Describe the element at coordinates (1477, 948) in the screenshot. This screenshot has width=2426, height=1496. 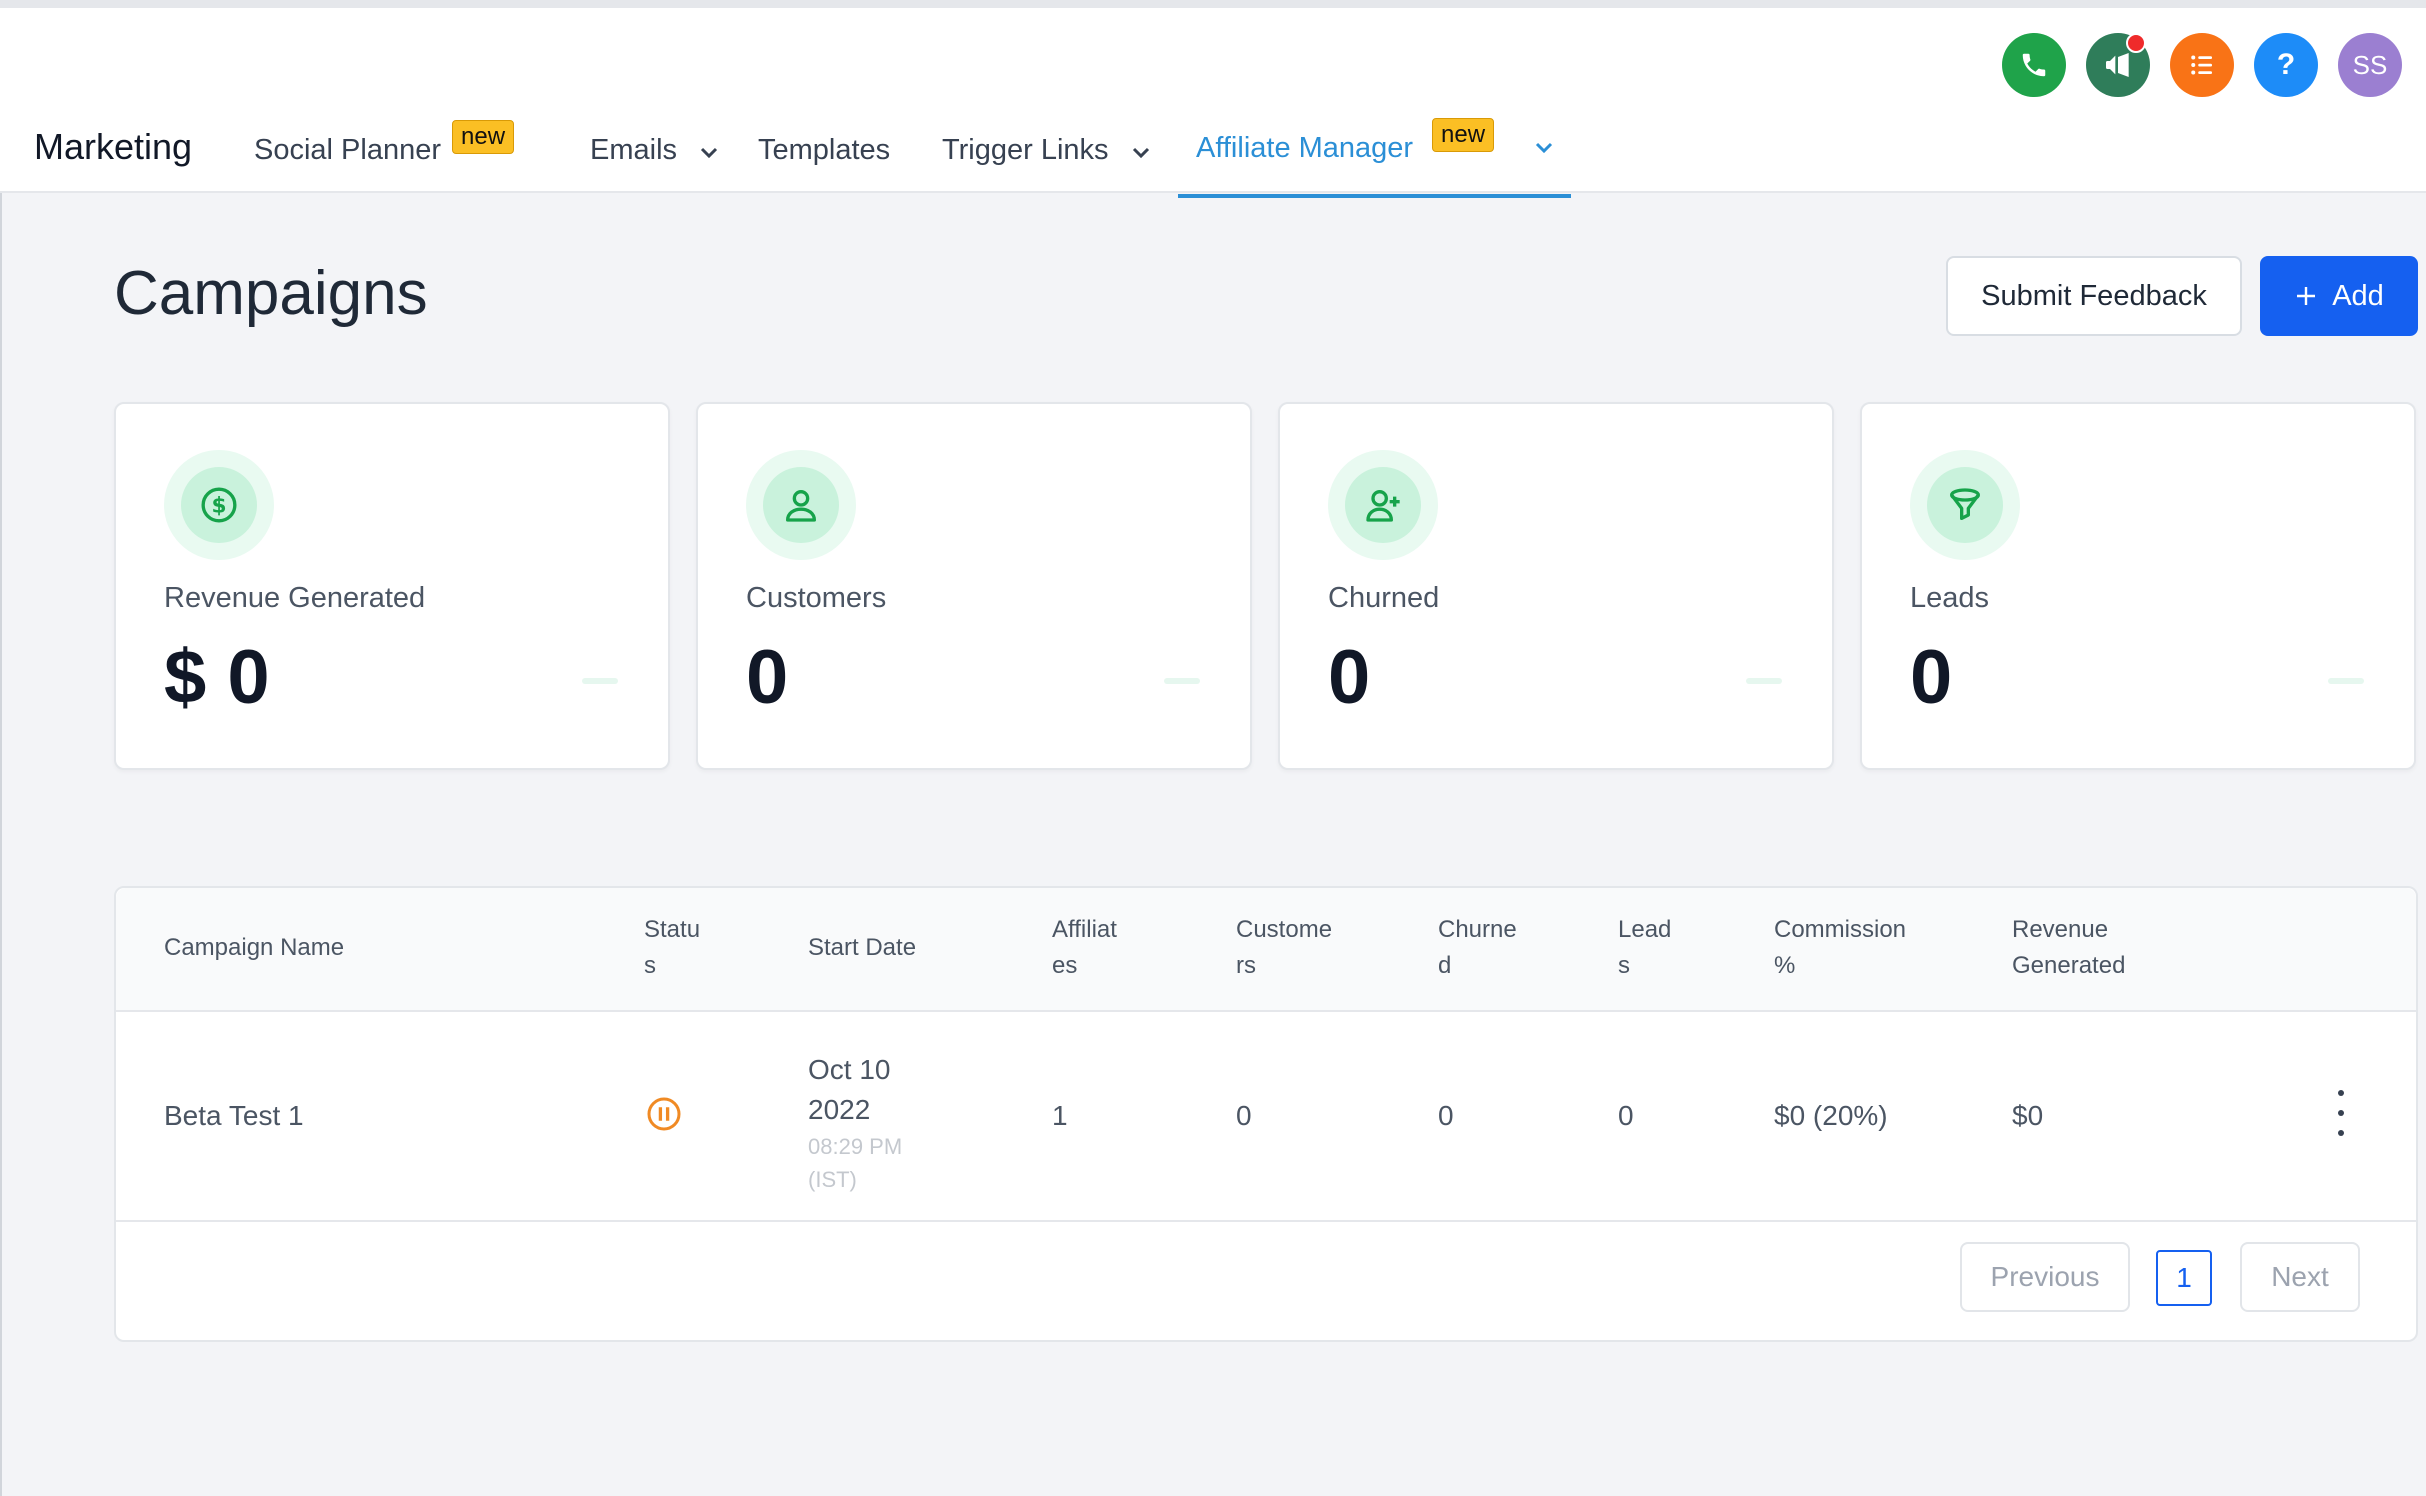
I see `column-header-churned: Churne d` at that location.